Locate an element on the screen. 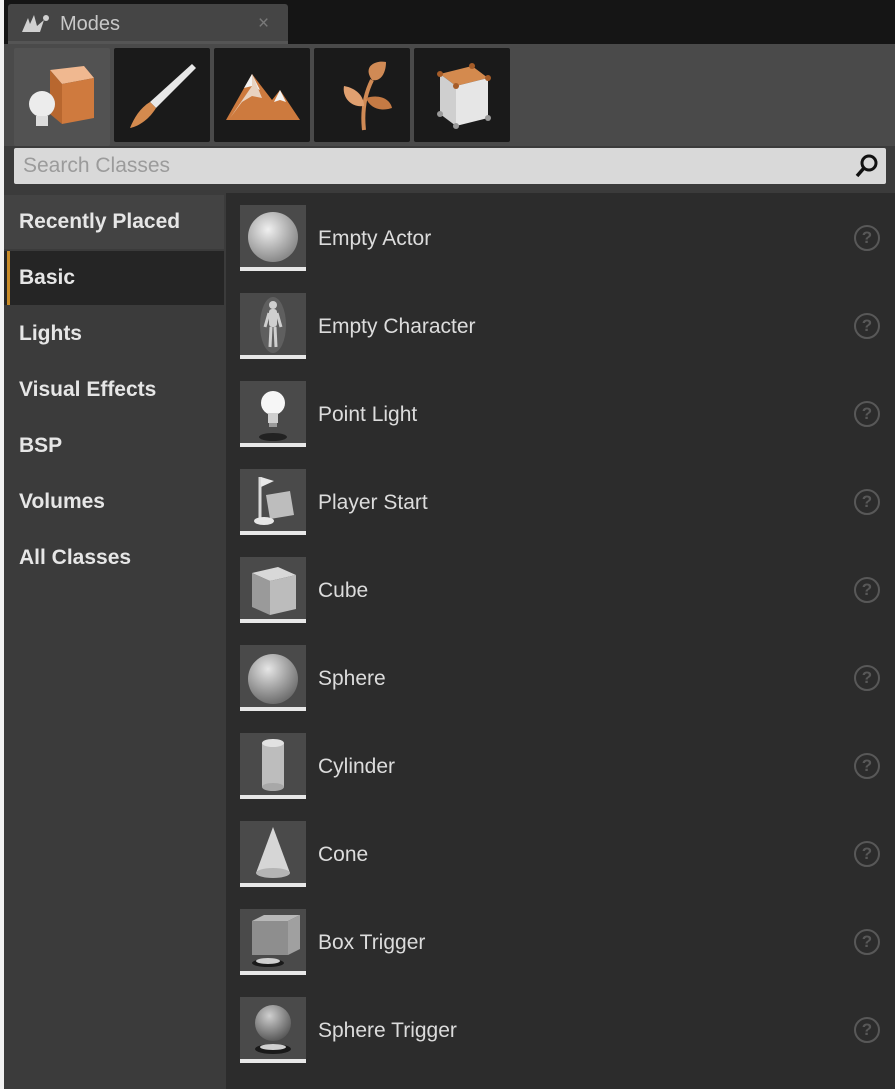 The image size is (895, 1089). category-visual-effects: Visual Effects is located at coordinates (114, 390).